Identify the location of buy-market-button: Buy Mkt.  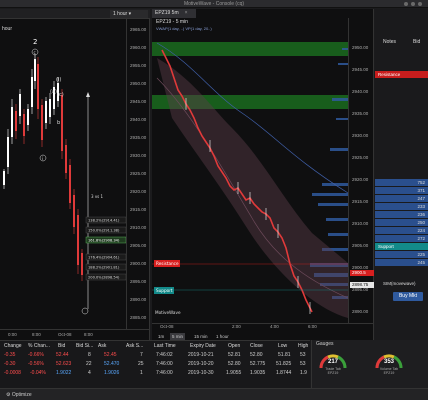
(408, 296).